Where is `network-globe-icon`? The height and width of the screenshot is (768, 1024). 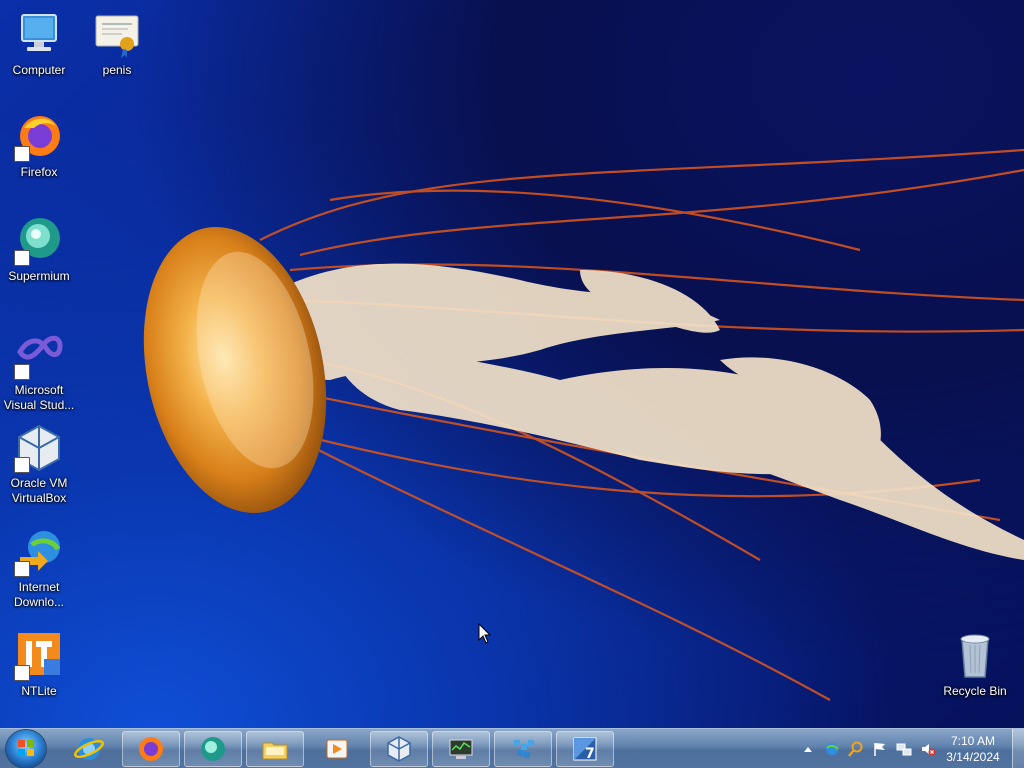
network-globe-icon is located at coordinates (832, 749).